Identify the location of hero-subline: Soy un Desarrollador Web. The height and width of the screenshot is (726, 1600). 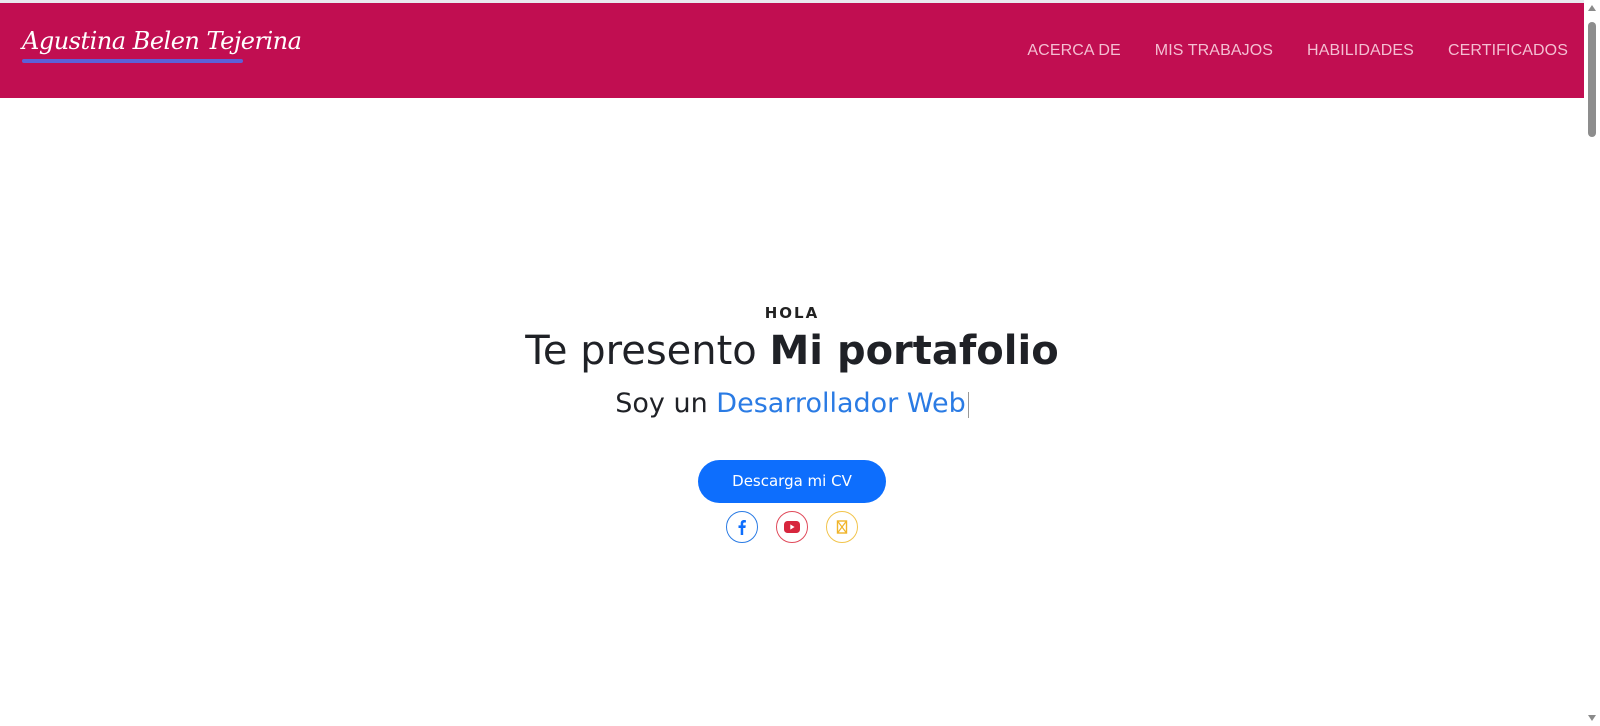
(792, 403).